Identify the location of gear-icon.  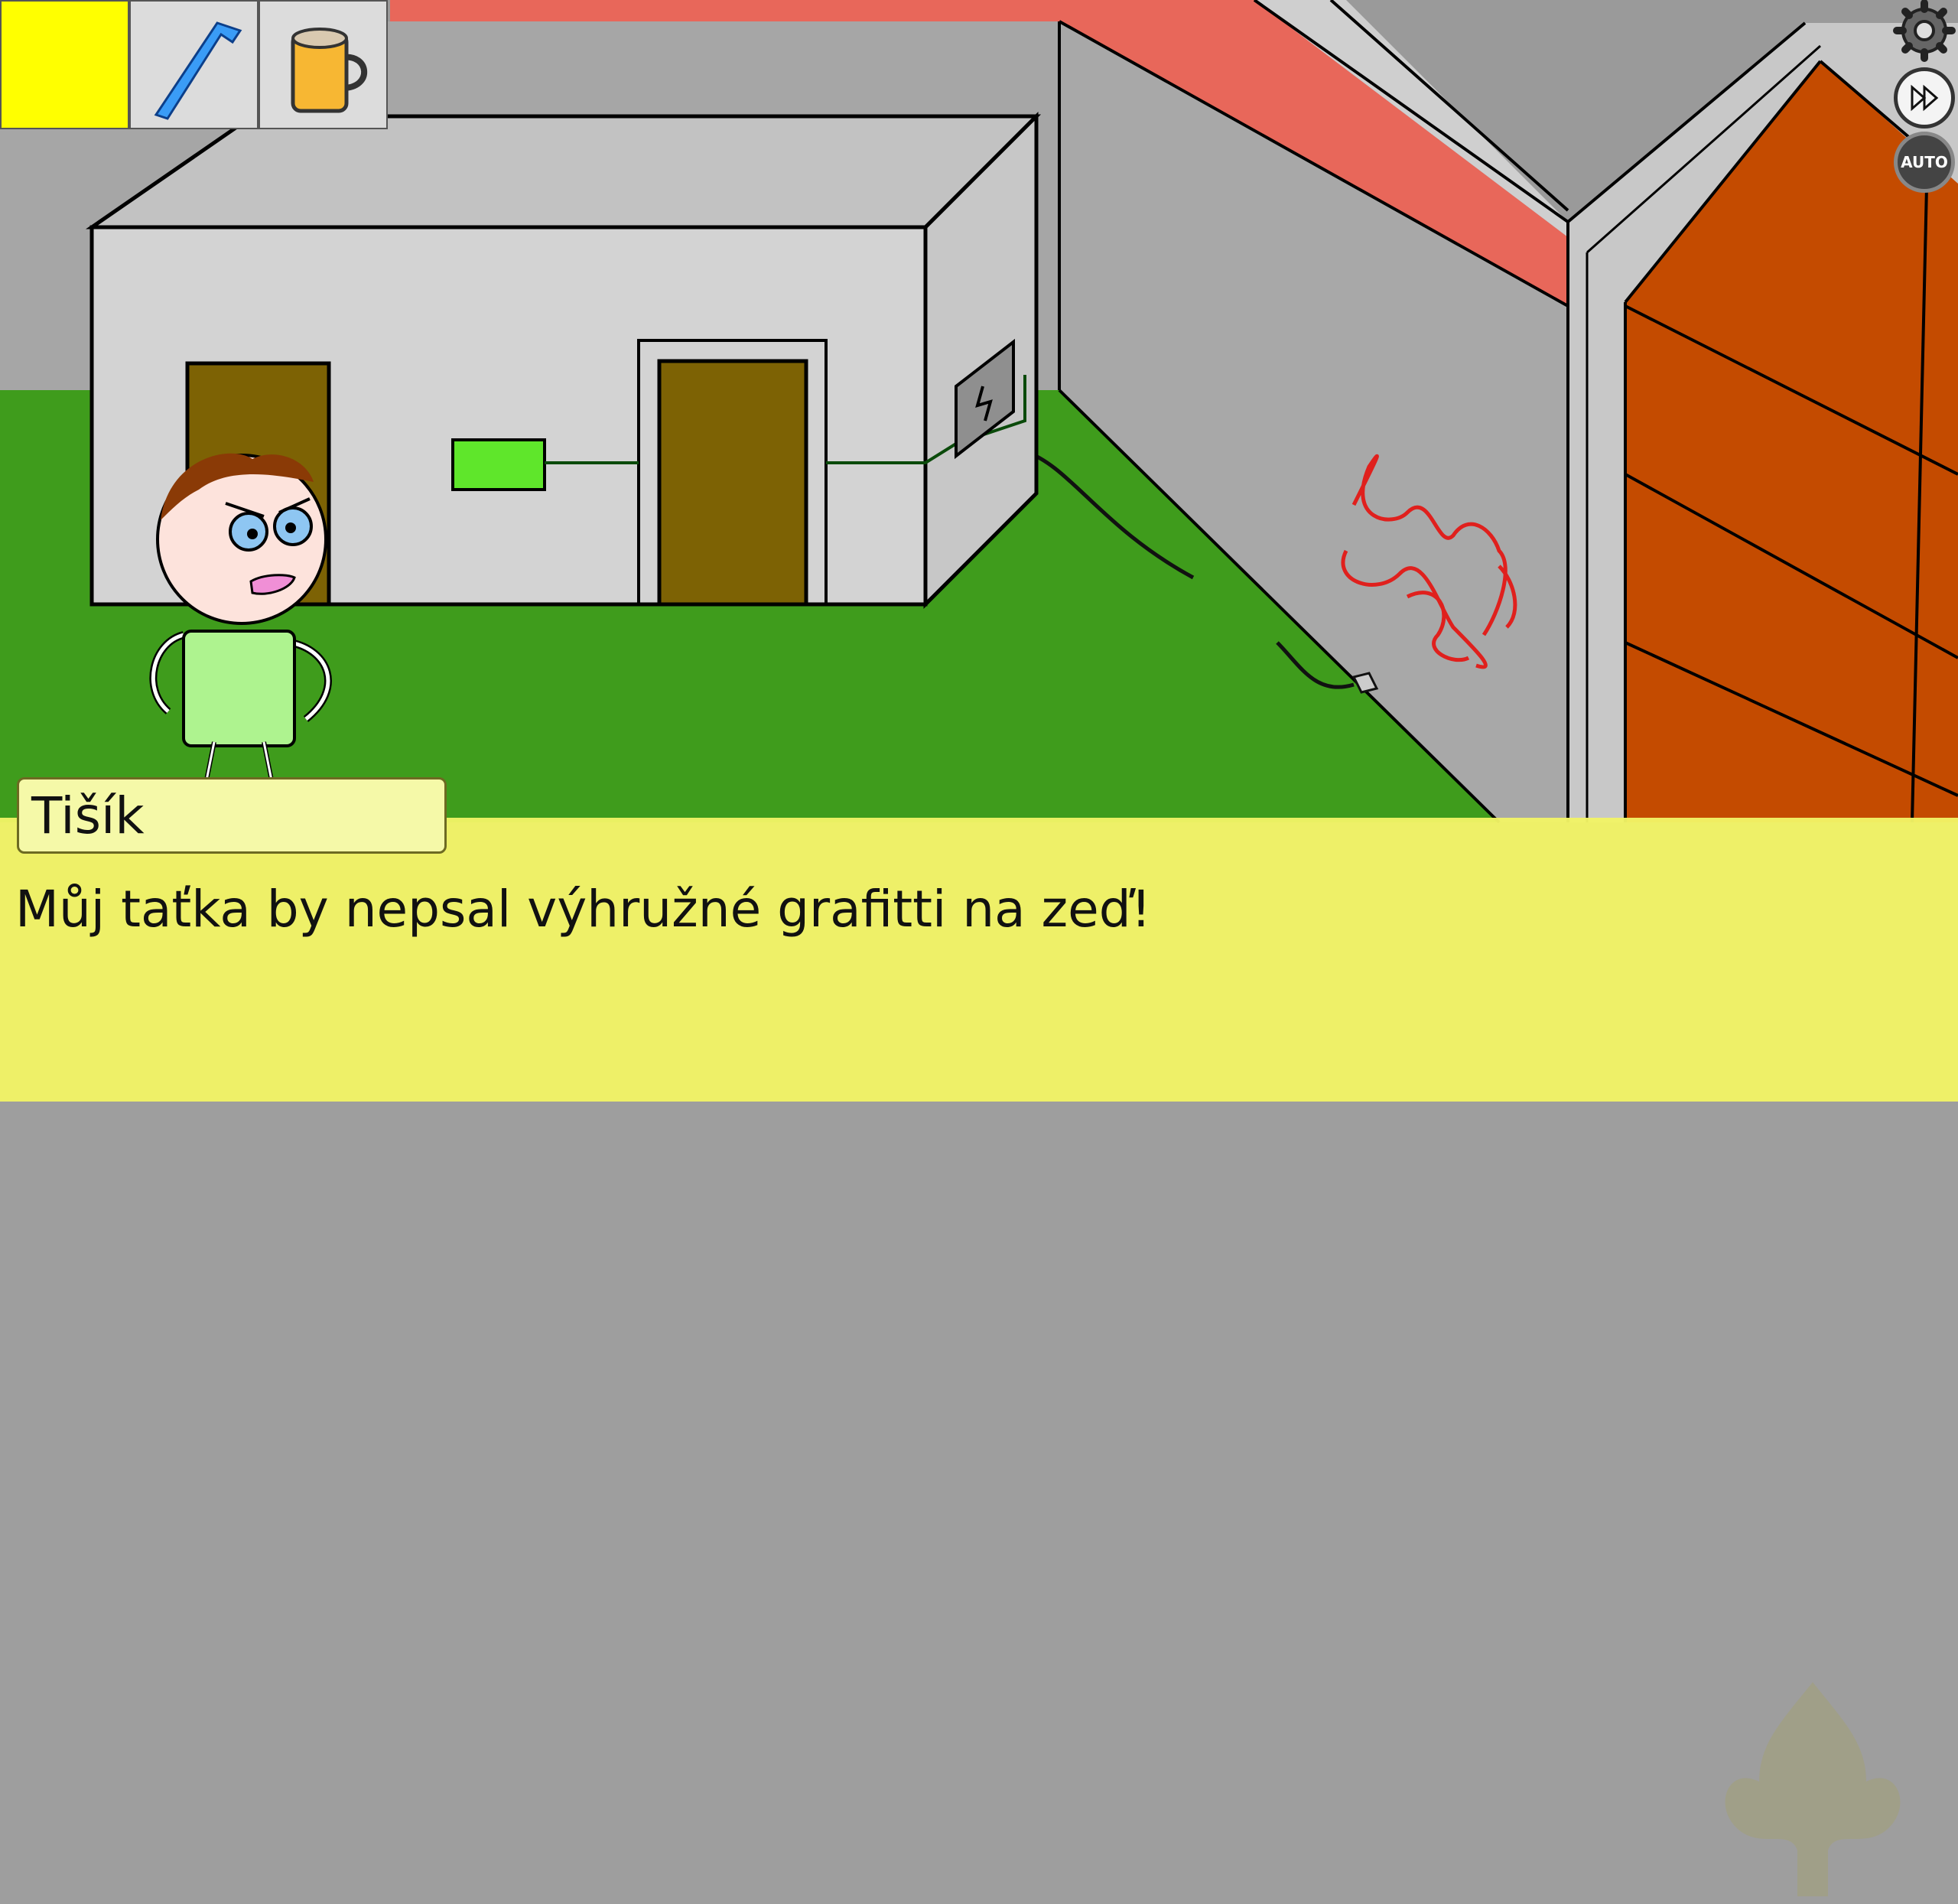
(1921, 33).